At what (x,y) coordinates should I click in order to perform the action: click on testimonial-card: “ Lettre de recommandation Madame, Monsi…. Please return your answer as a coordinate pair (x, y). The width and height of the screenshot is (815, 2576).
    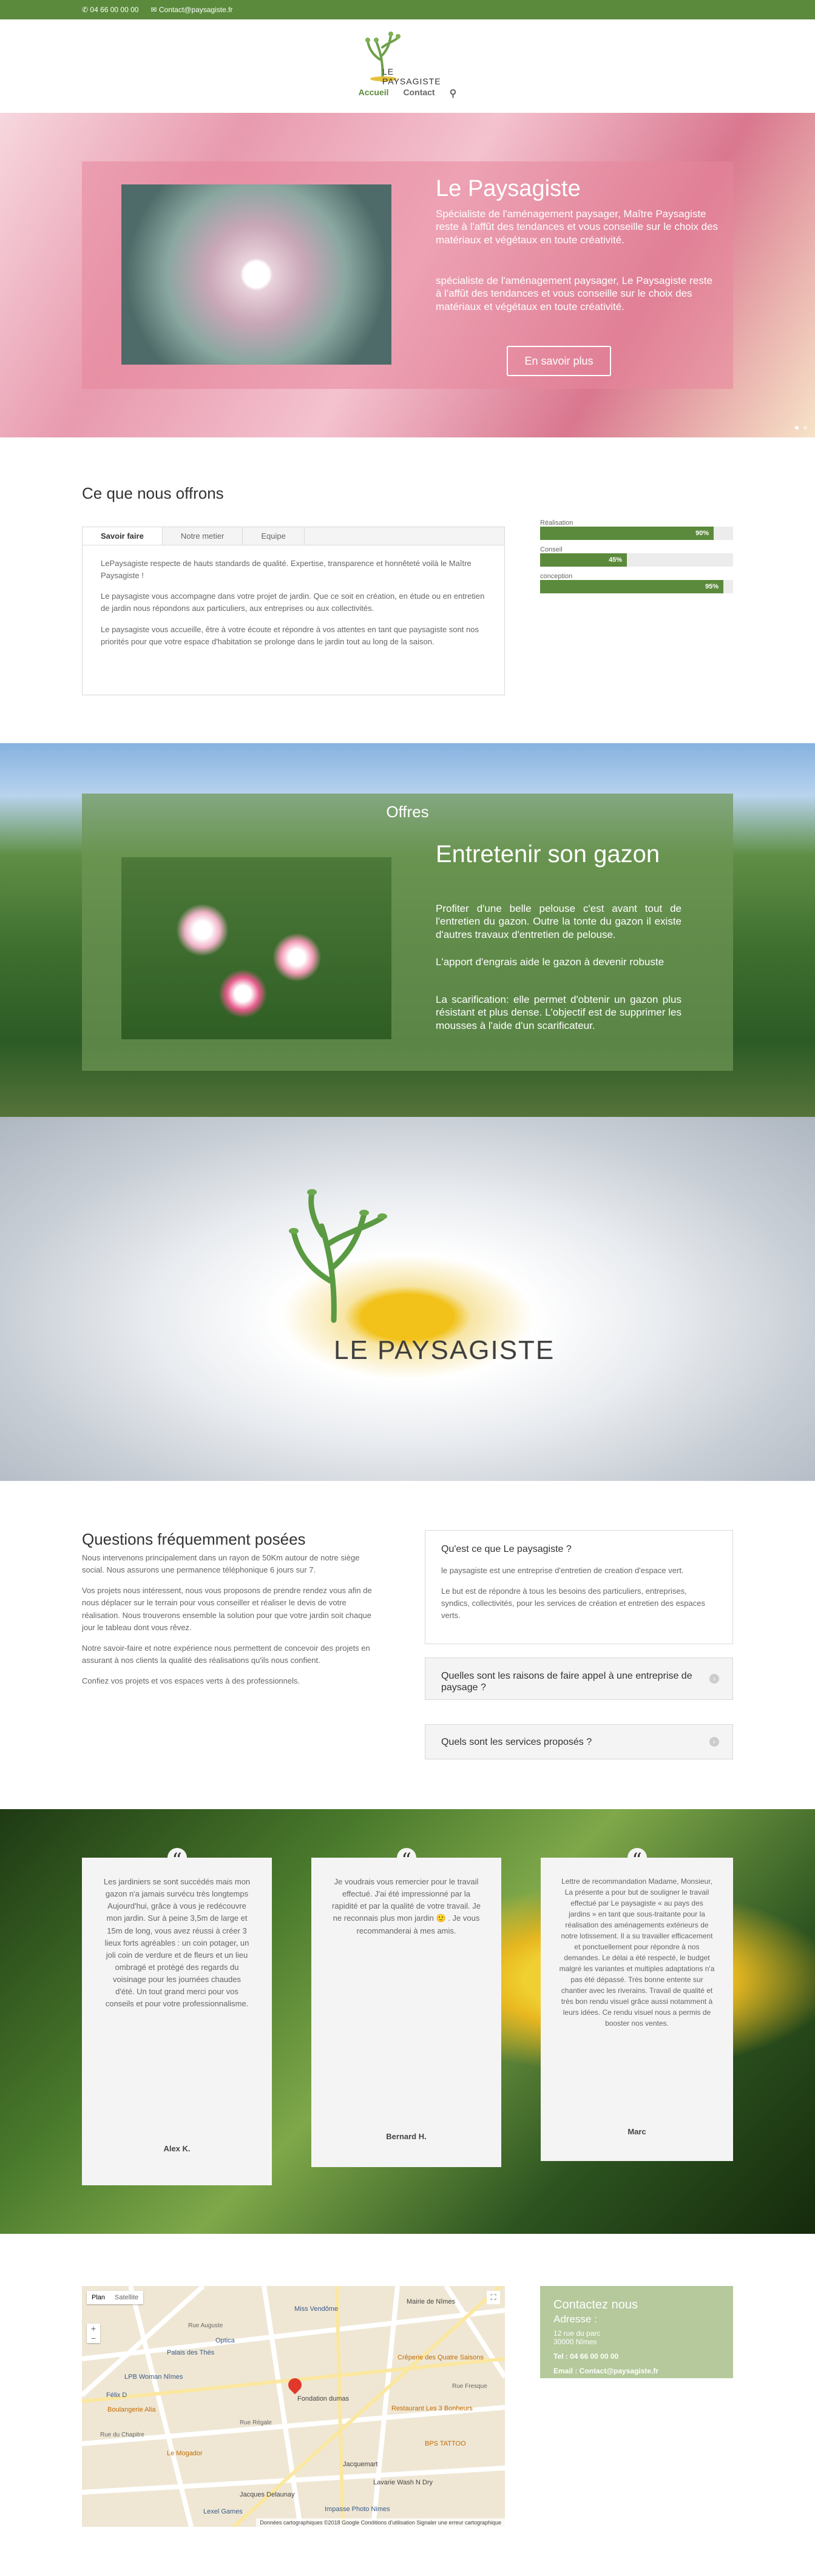
    Looking at the image, I should click on (637, 2005).